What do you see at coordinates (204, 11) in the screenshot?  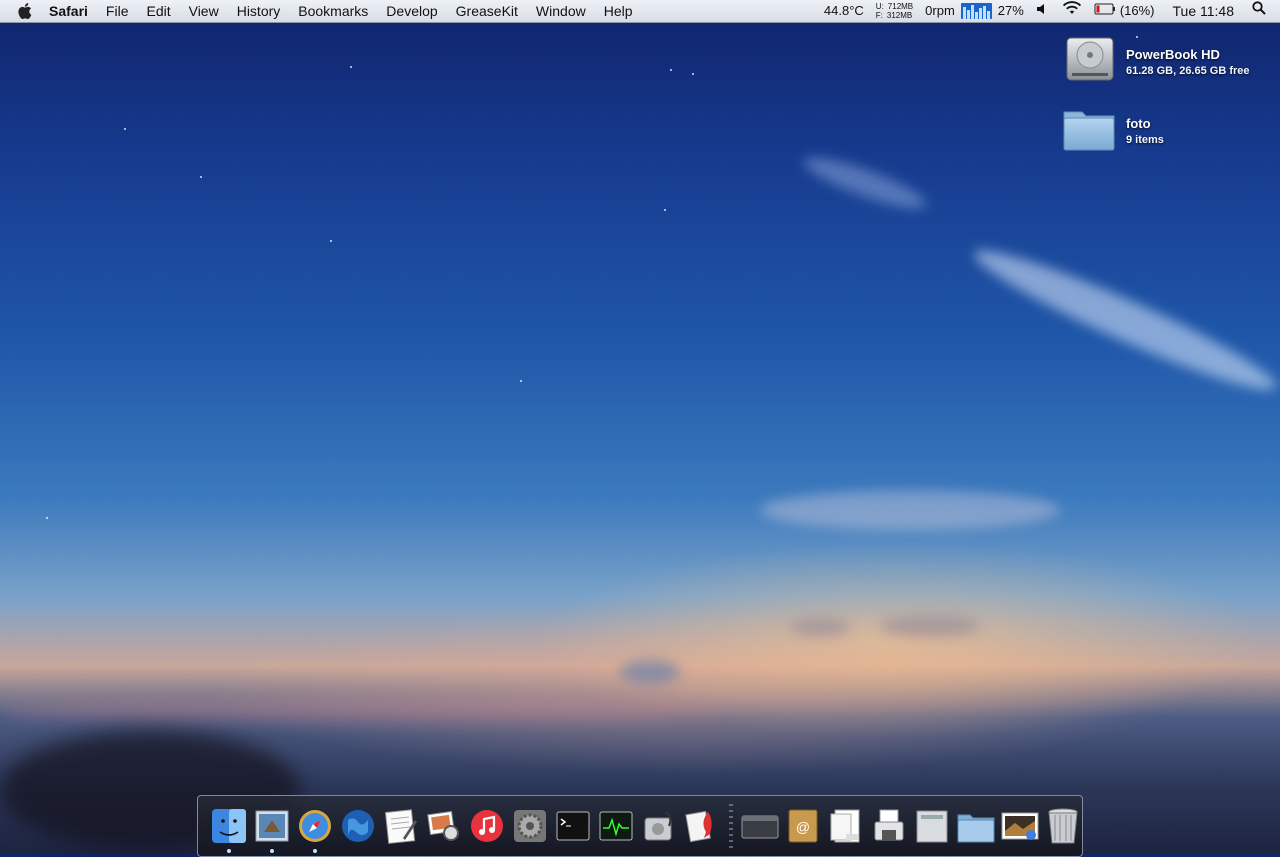 I see `menu-view: View` at bounding box center [204, 11].